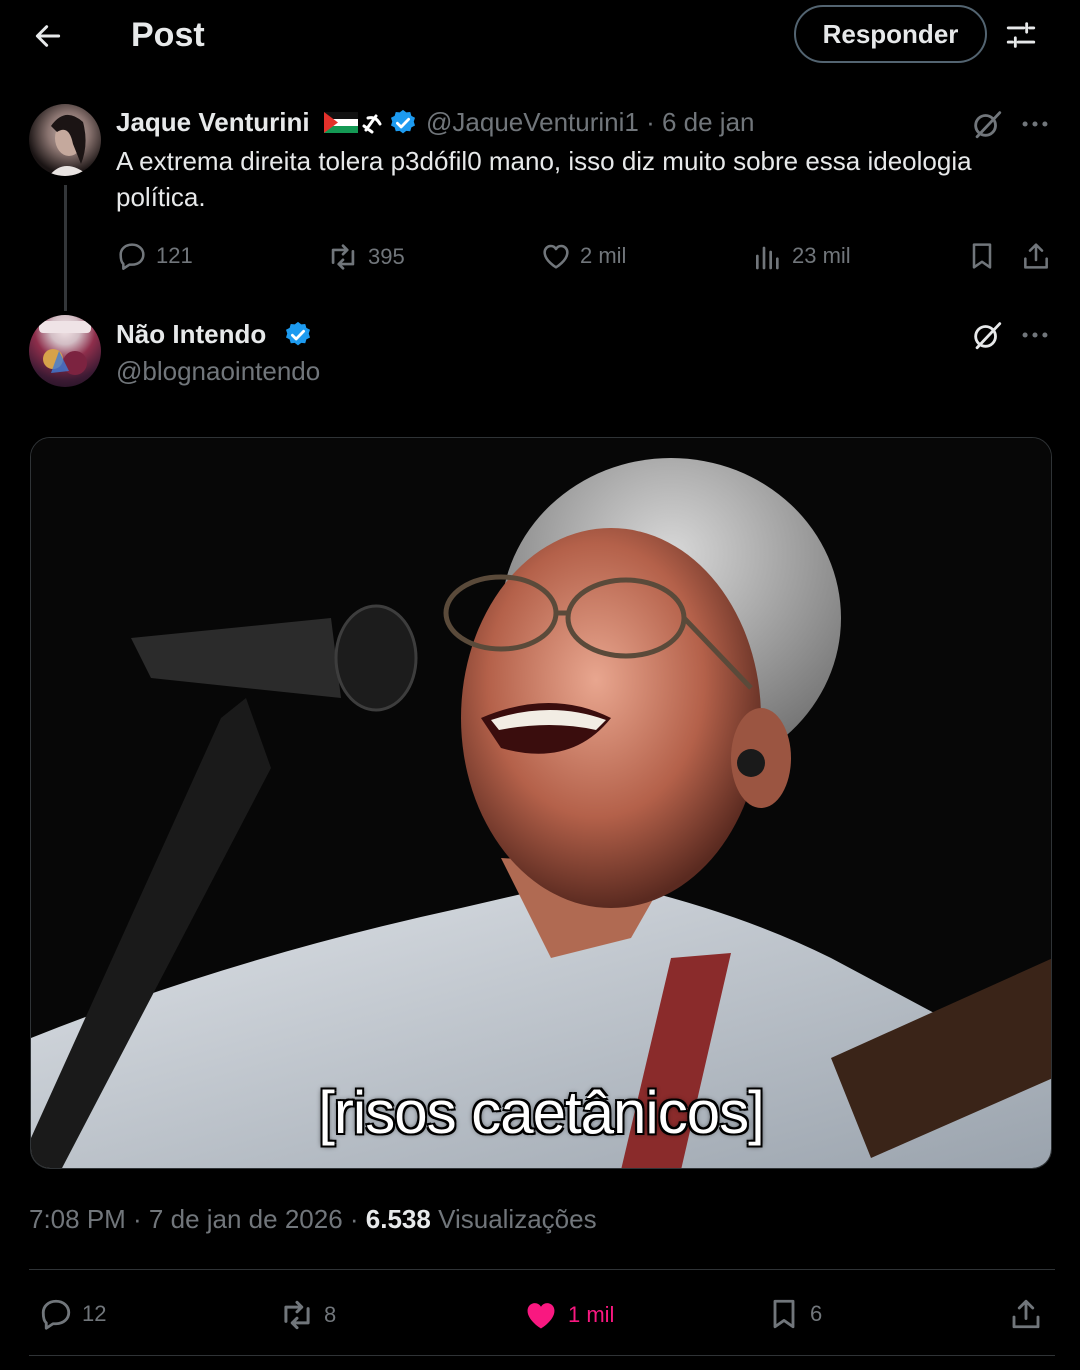 The height and width of the screenshot is (1370, 1080). I want to click on author-handle: @blognaointendo, so click(218, 371).